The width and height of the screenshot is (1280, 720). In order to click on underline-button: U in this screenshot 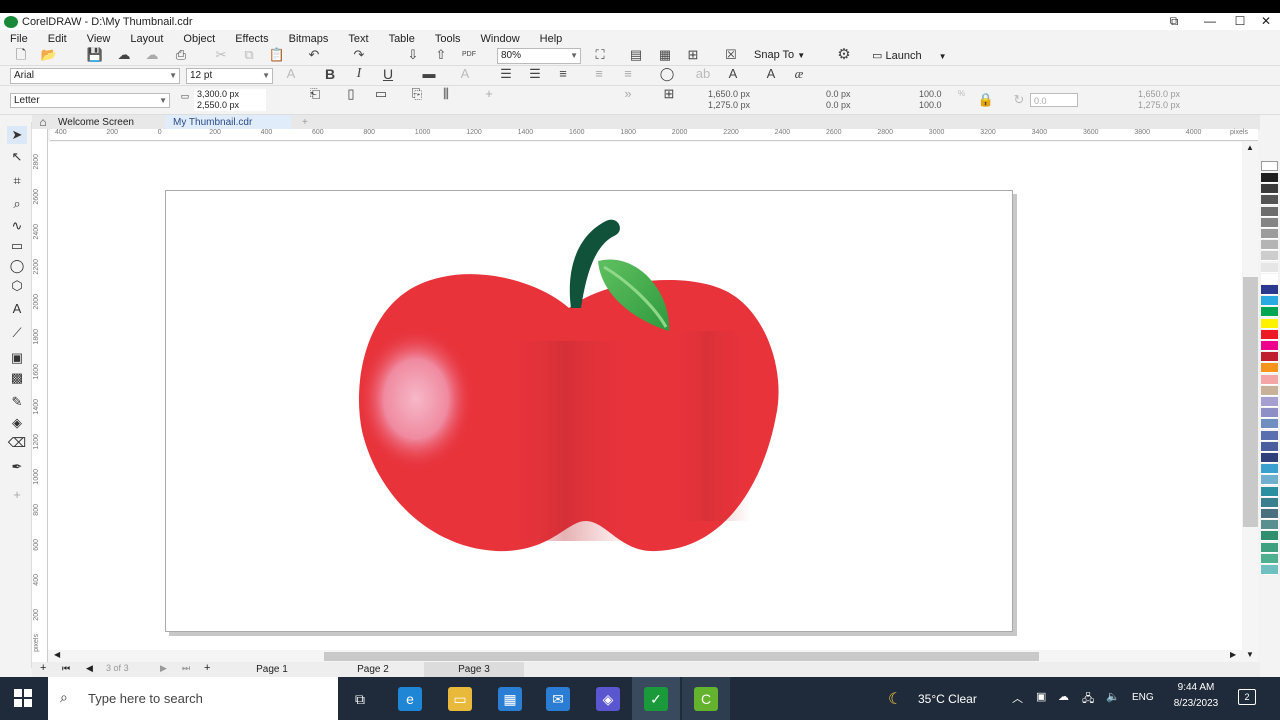, I will do `click(388, 74)`.